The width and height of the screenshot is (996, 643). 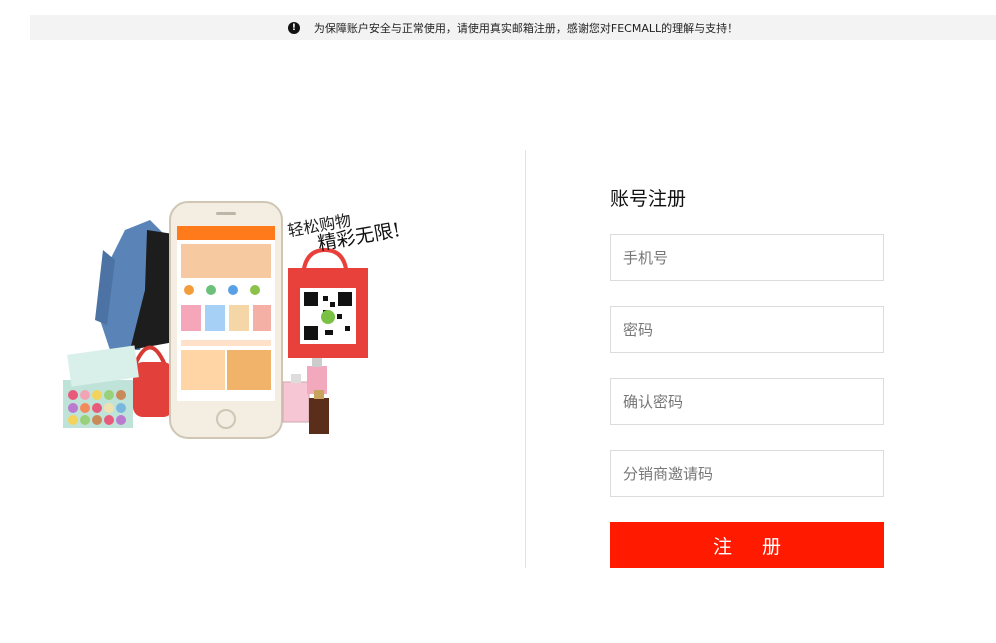 I want to click on invite-code-input, so click(x=747, y=473).